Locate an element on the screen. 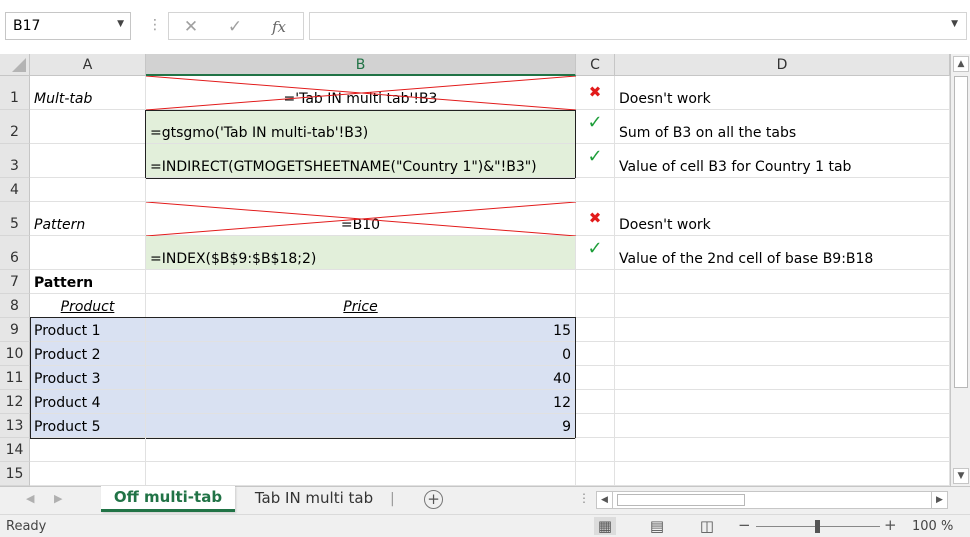 This screenshot has height=537, width=970. cell-d14 is located at coordinates (782, 450).